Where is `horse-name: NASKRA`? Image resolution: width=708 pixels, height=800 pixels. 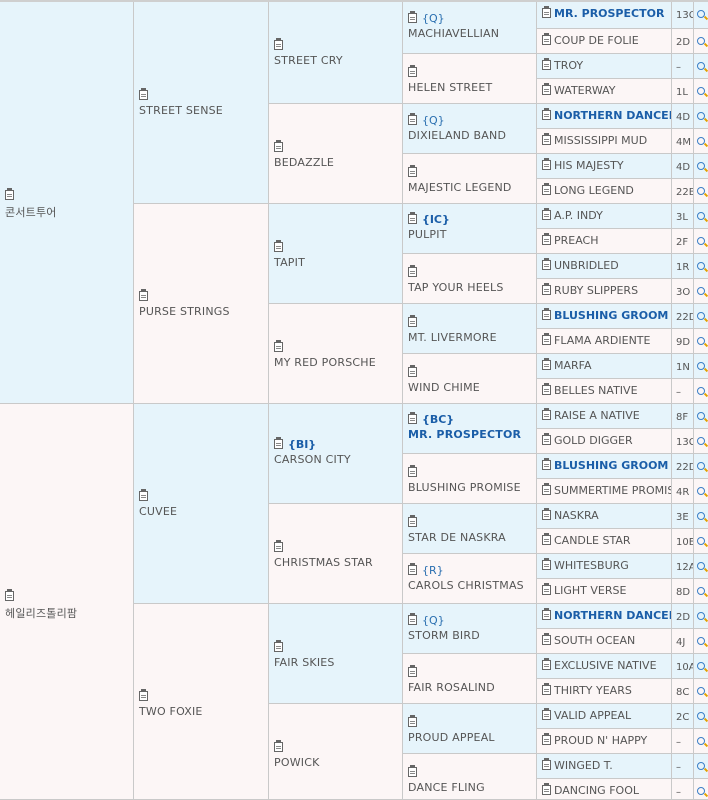
horse-name: NASKRA is located at coordinates (576, 515).